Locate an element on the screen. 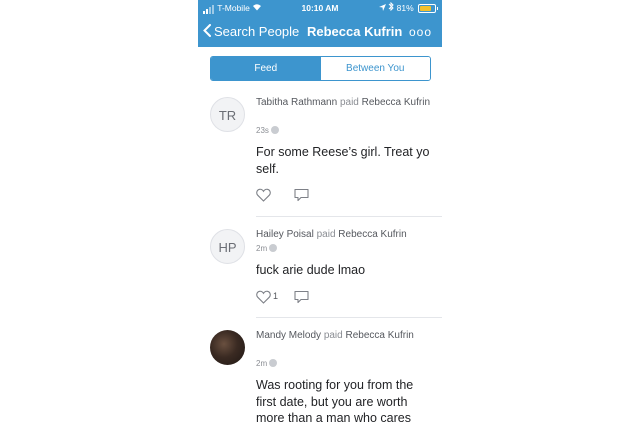 The image size is (640, 432). more-options-icon: ooo is located at coordinates (420, 32).